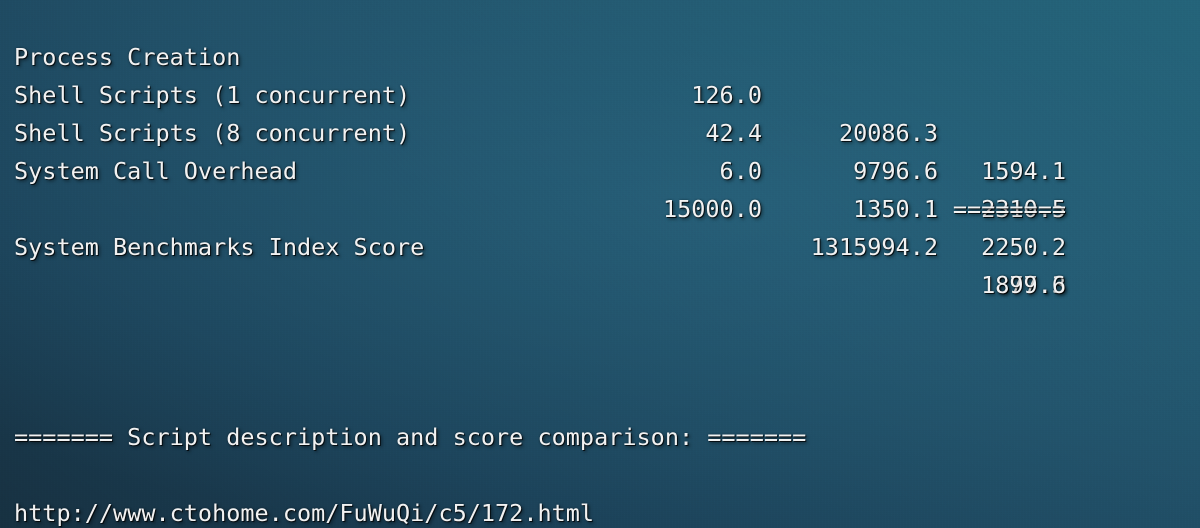  I want to click on summary-label: System Benchmarks Index Score, so click(219, 247).